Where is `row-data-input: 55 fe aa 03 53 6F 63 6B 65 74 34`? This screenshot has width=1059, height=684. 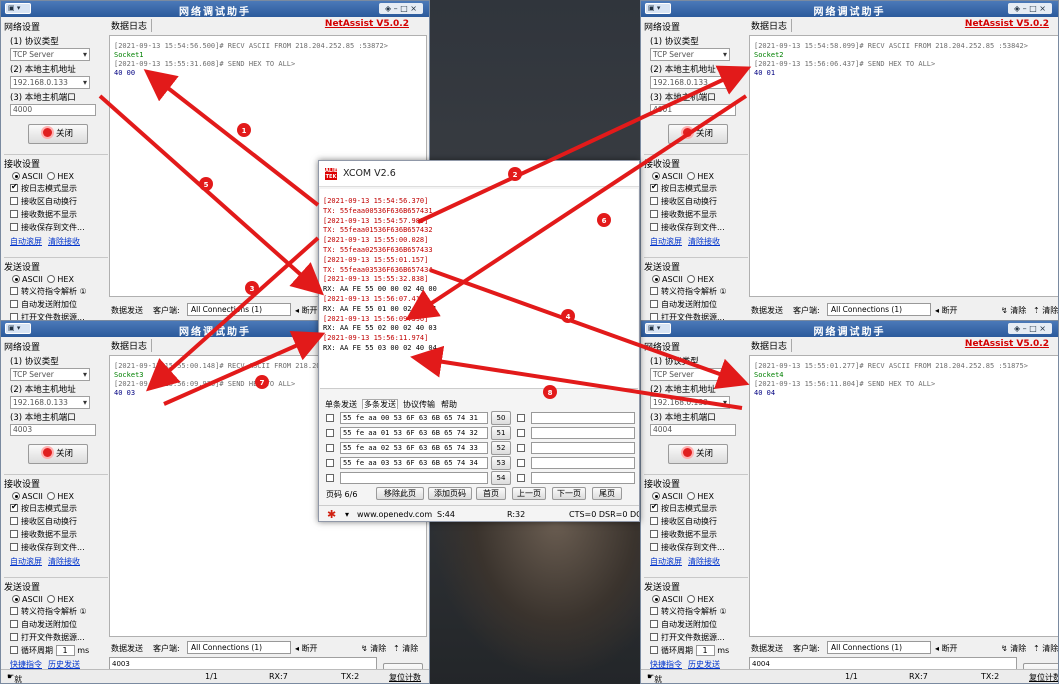 row-data-input: 55 fe aa 03 53 6F 63 6B 65 74 34 is located at coordinates (414, 463).